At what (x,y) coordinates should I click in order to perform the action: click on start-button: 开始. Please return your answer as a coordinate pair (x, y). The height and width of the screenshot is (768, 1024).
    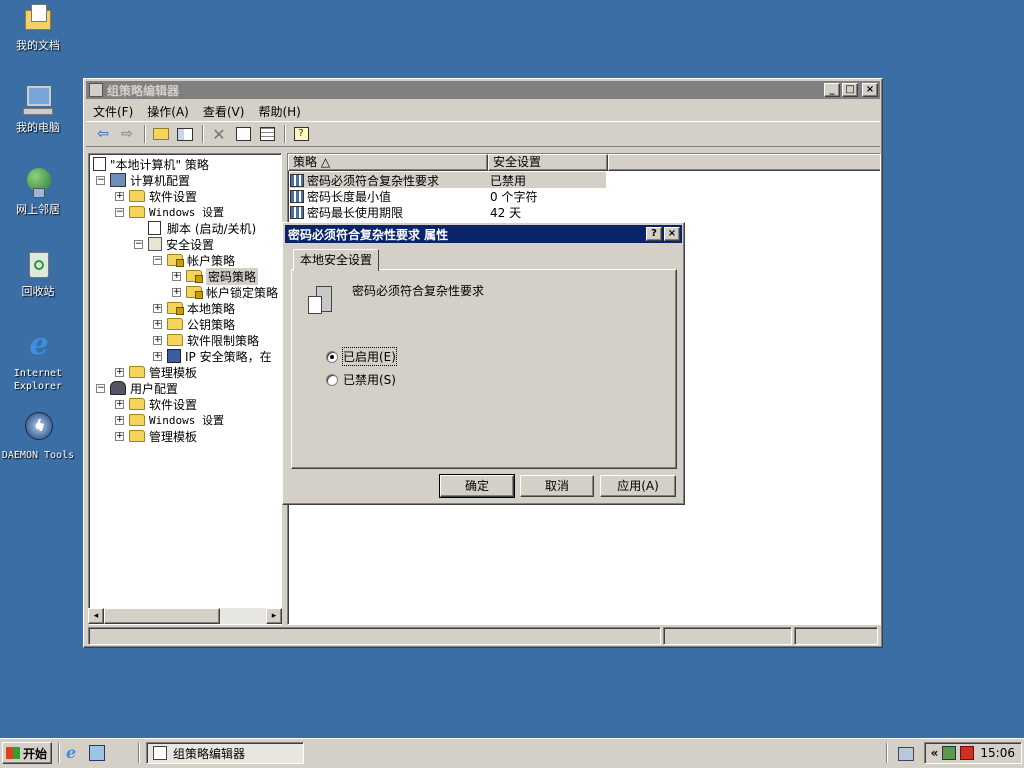
    Looking at the image, I should click on (27, 753).